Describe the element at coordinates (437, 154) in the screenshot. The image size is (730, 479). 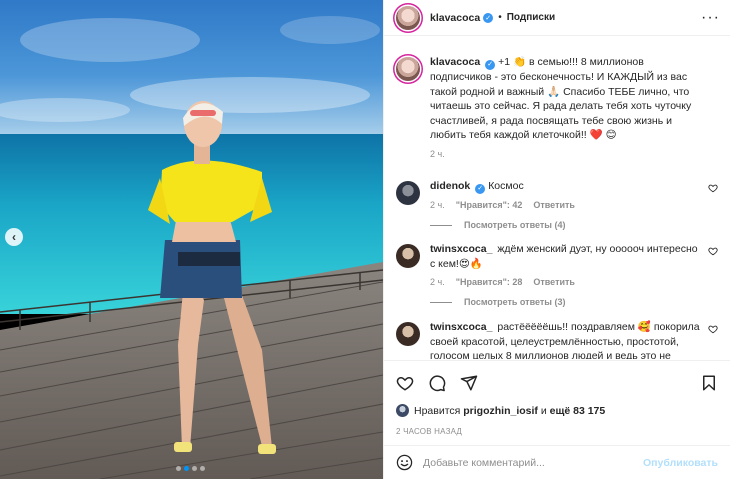
I see `caption-time: 2 ч.` at that location.